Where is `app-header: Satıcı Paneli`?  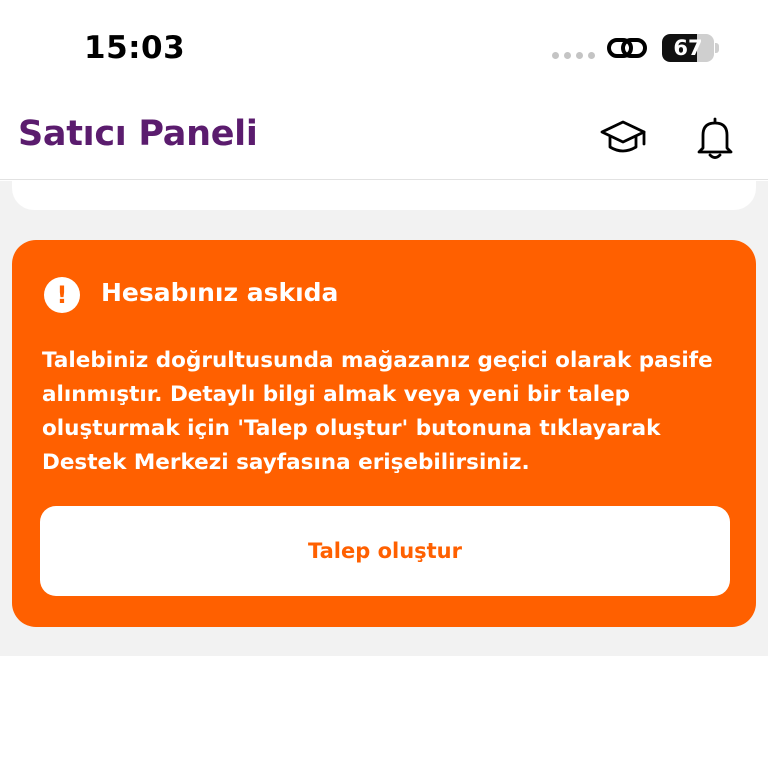
app-header: Satıcı Paneli is located at coordinates (384, 138).